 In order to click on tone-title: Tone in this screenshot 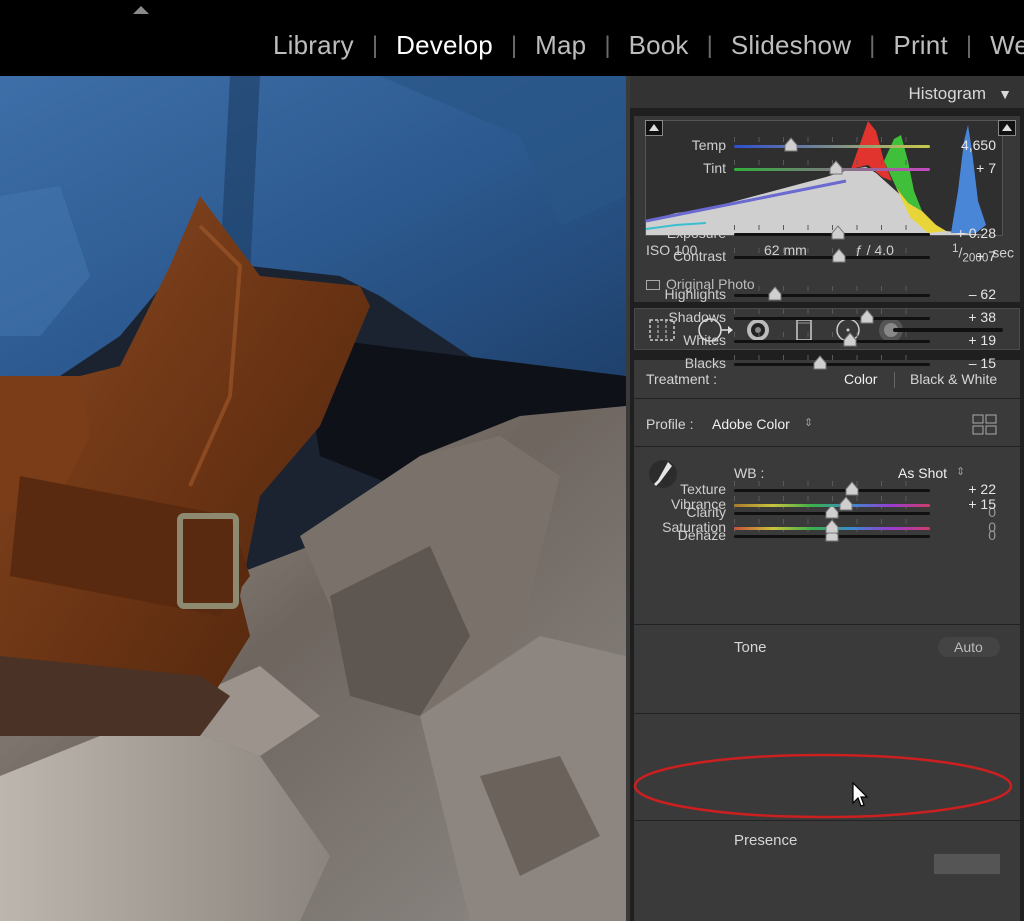, I will do `click(750, 647)`.